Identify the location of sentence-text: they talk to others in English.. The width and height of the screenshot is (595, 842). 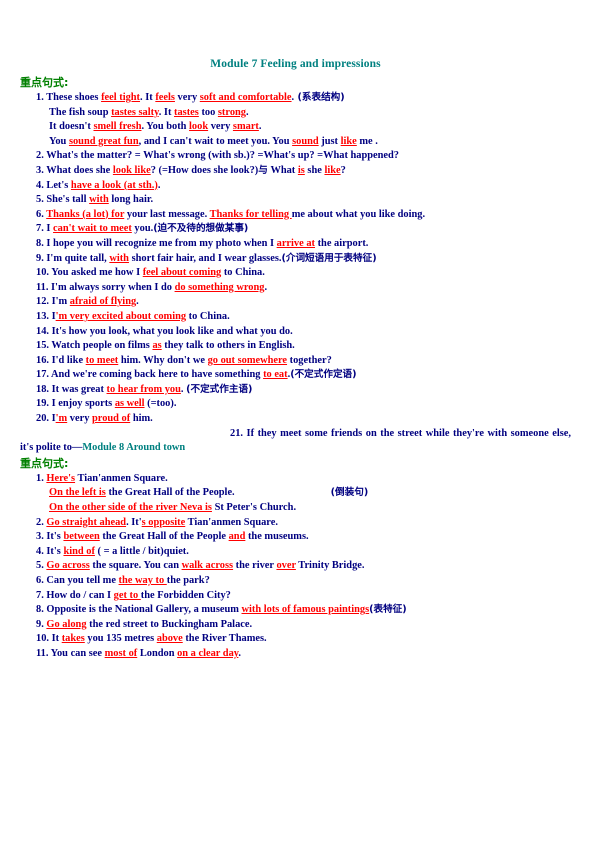
(228, 346).